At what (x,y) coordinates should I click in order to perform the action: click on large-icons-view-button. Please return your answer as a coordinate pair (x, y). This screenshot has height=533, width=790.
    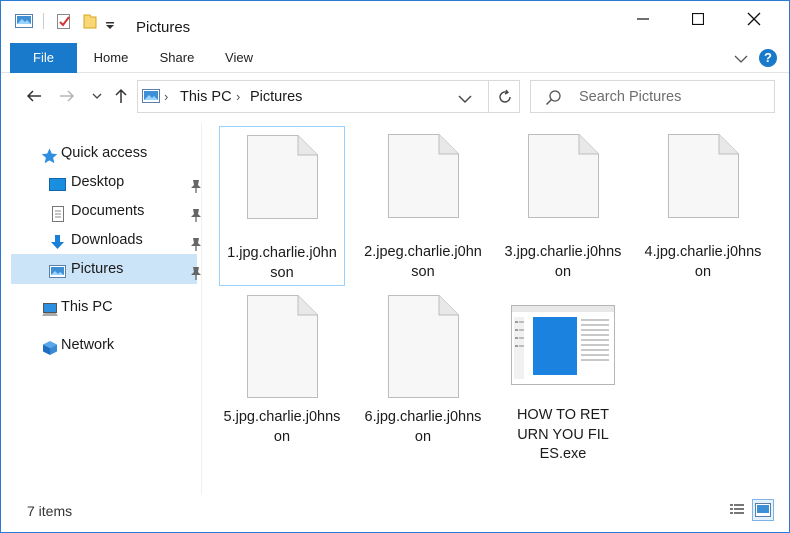
    Looking at the image, I should click on (763, 510).